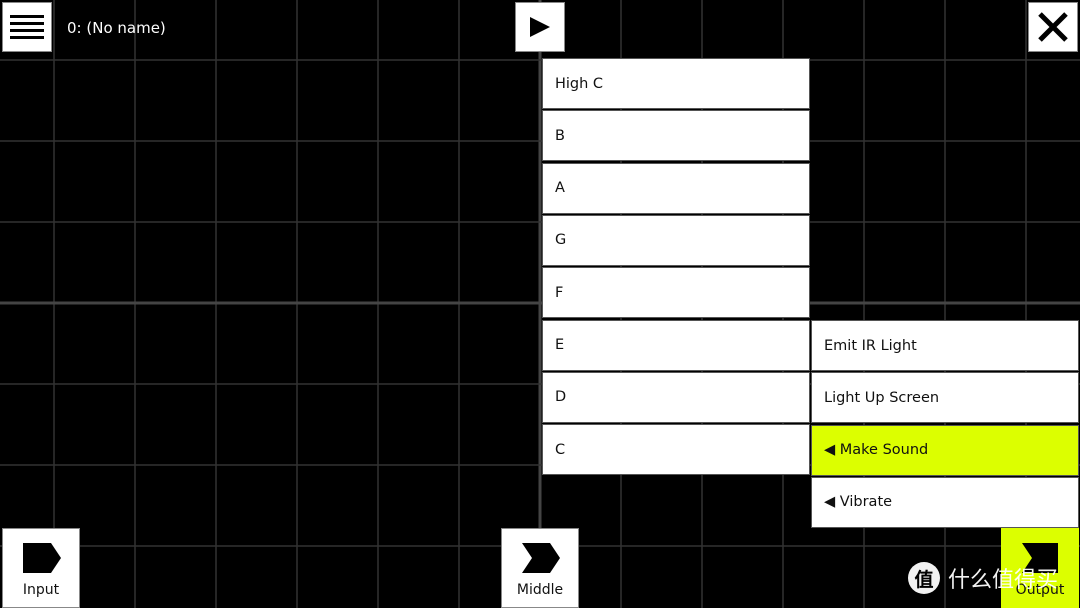 Image resolution: width=1080 pixels, height=608 pixels. What do you see at coordinates (41, 590) in the screenshot?
I see `input-label: Input` at bounding box center [41, 590].